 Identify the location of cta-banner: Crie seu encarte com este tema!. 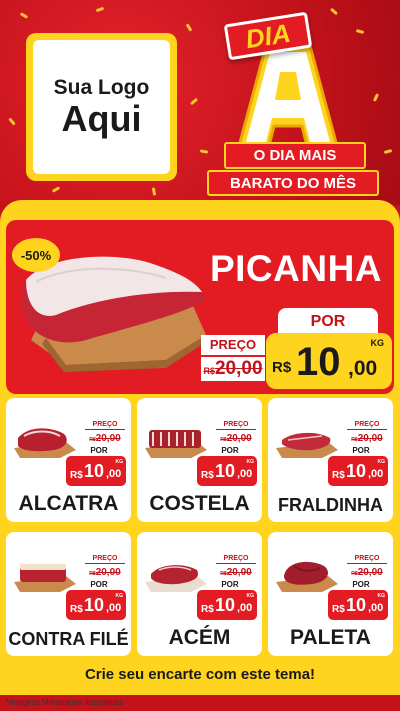
(200, 675).